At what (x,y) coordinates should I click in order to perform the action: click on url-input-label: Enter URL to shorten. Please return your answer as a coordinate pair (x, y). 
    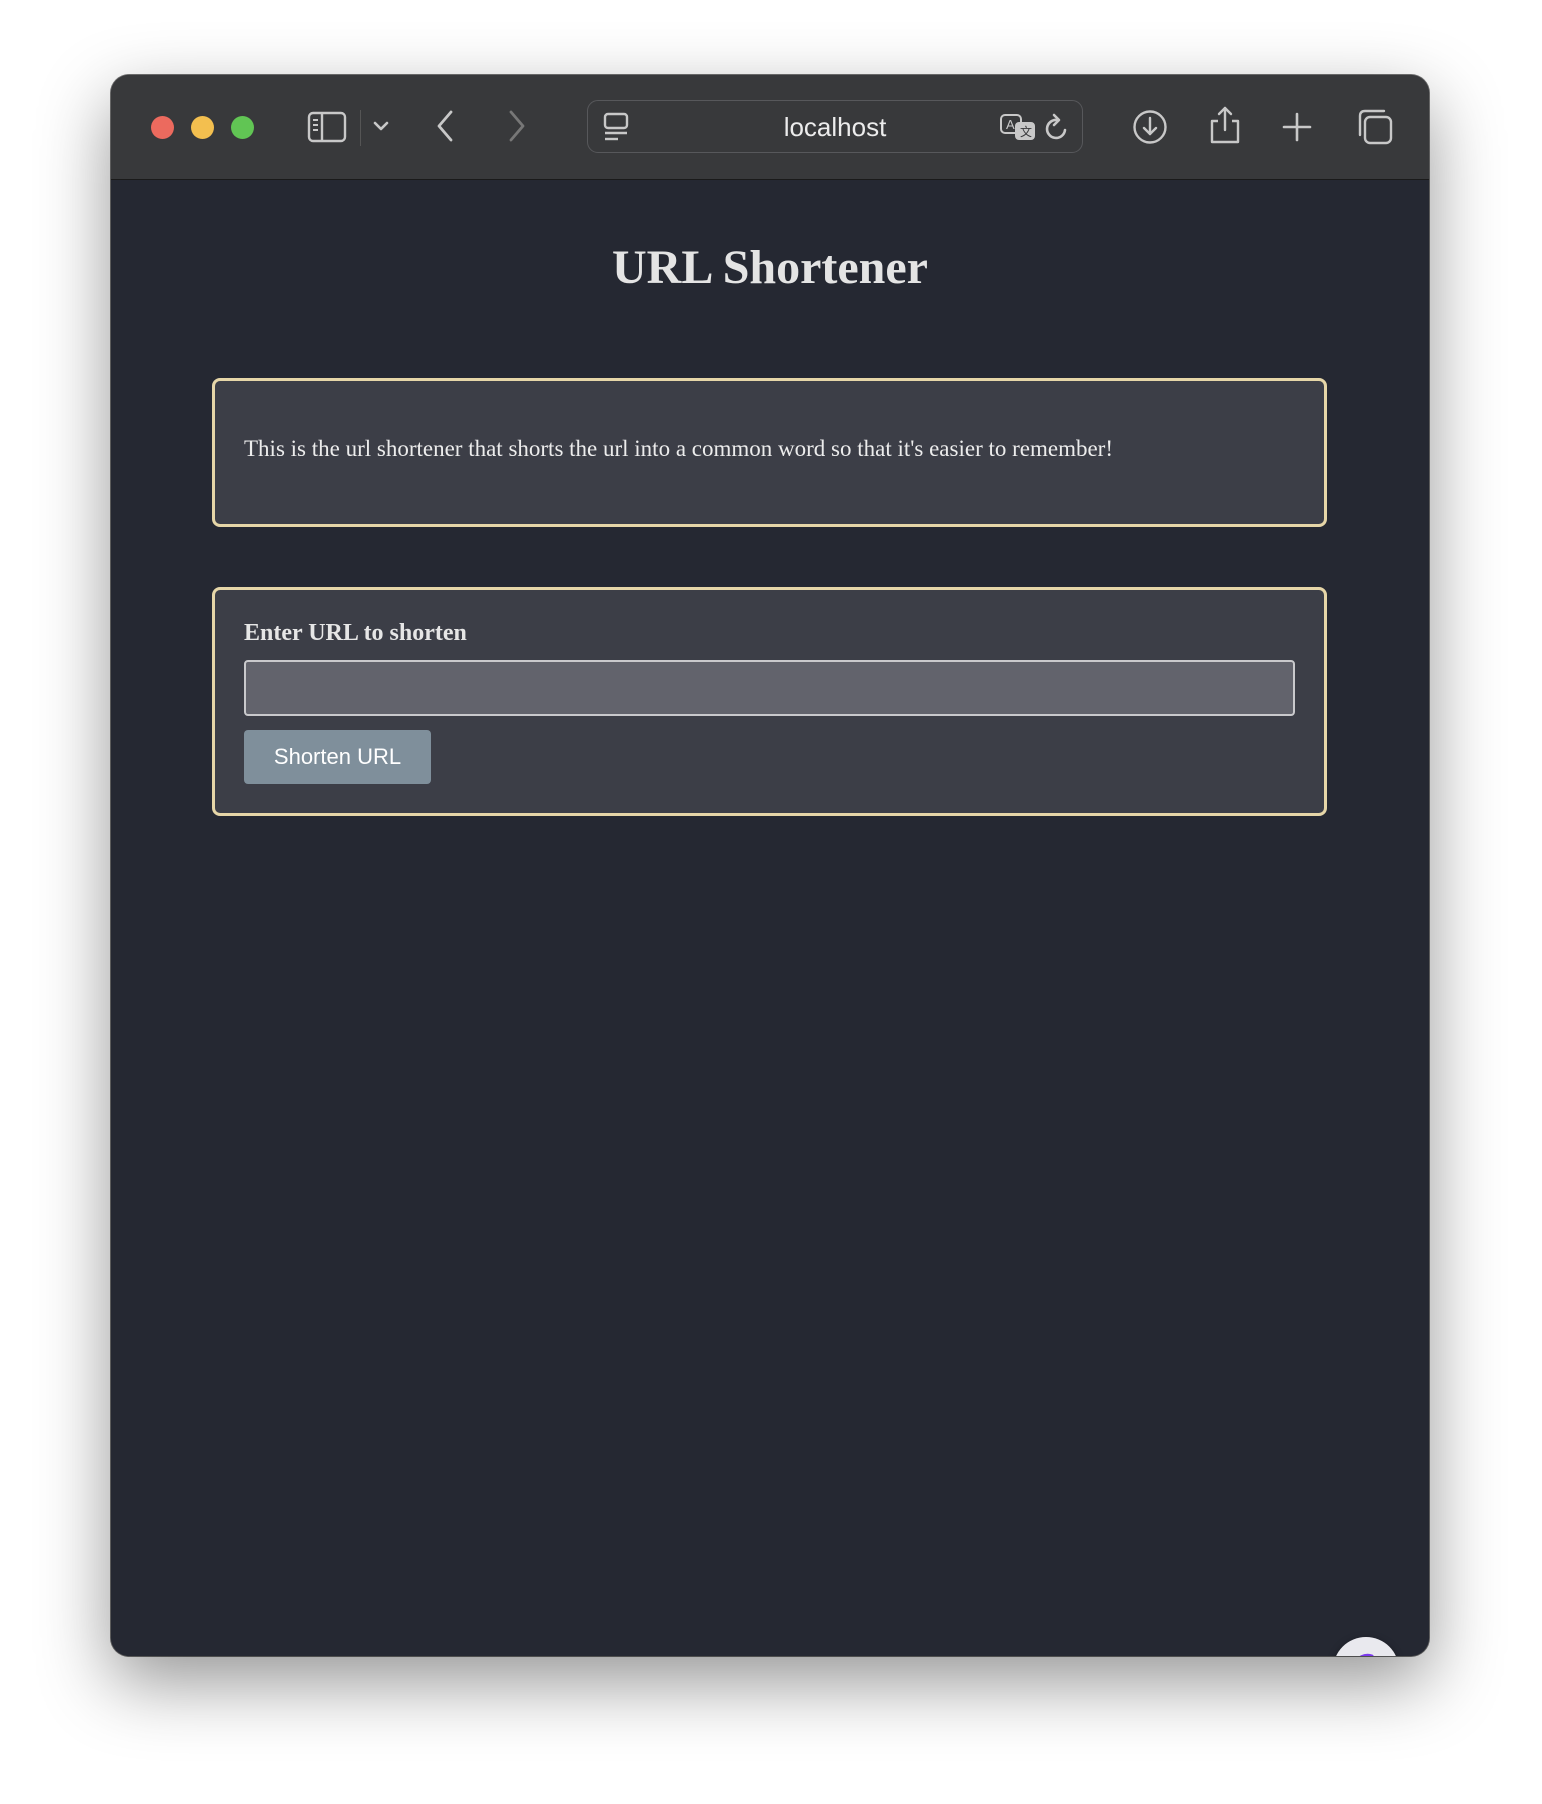
    Looking at the image, I should click on (355, 633).